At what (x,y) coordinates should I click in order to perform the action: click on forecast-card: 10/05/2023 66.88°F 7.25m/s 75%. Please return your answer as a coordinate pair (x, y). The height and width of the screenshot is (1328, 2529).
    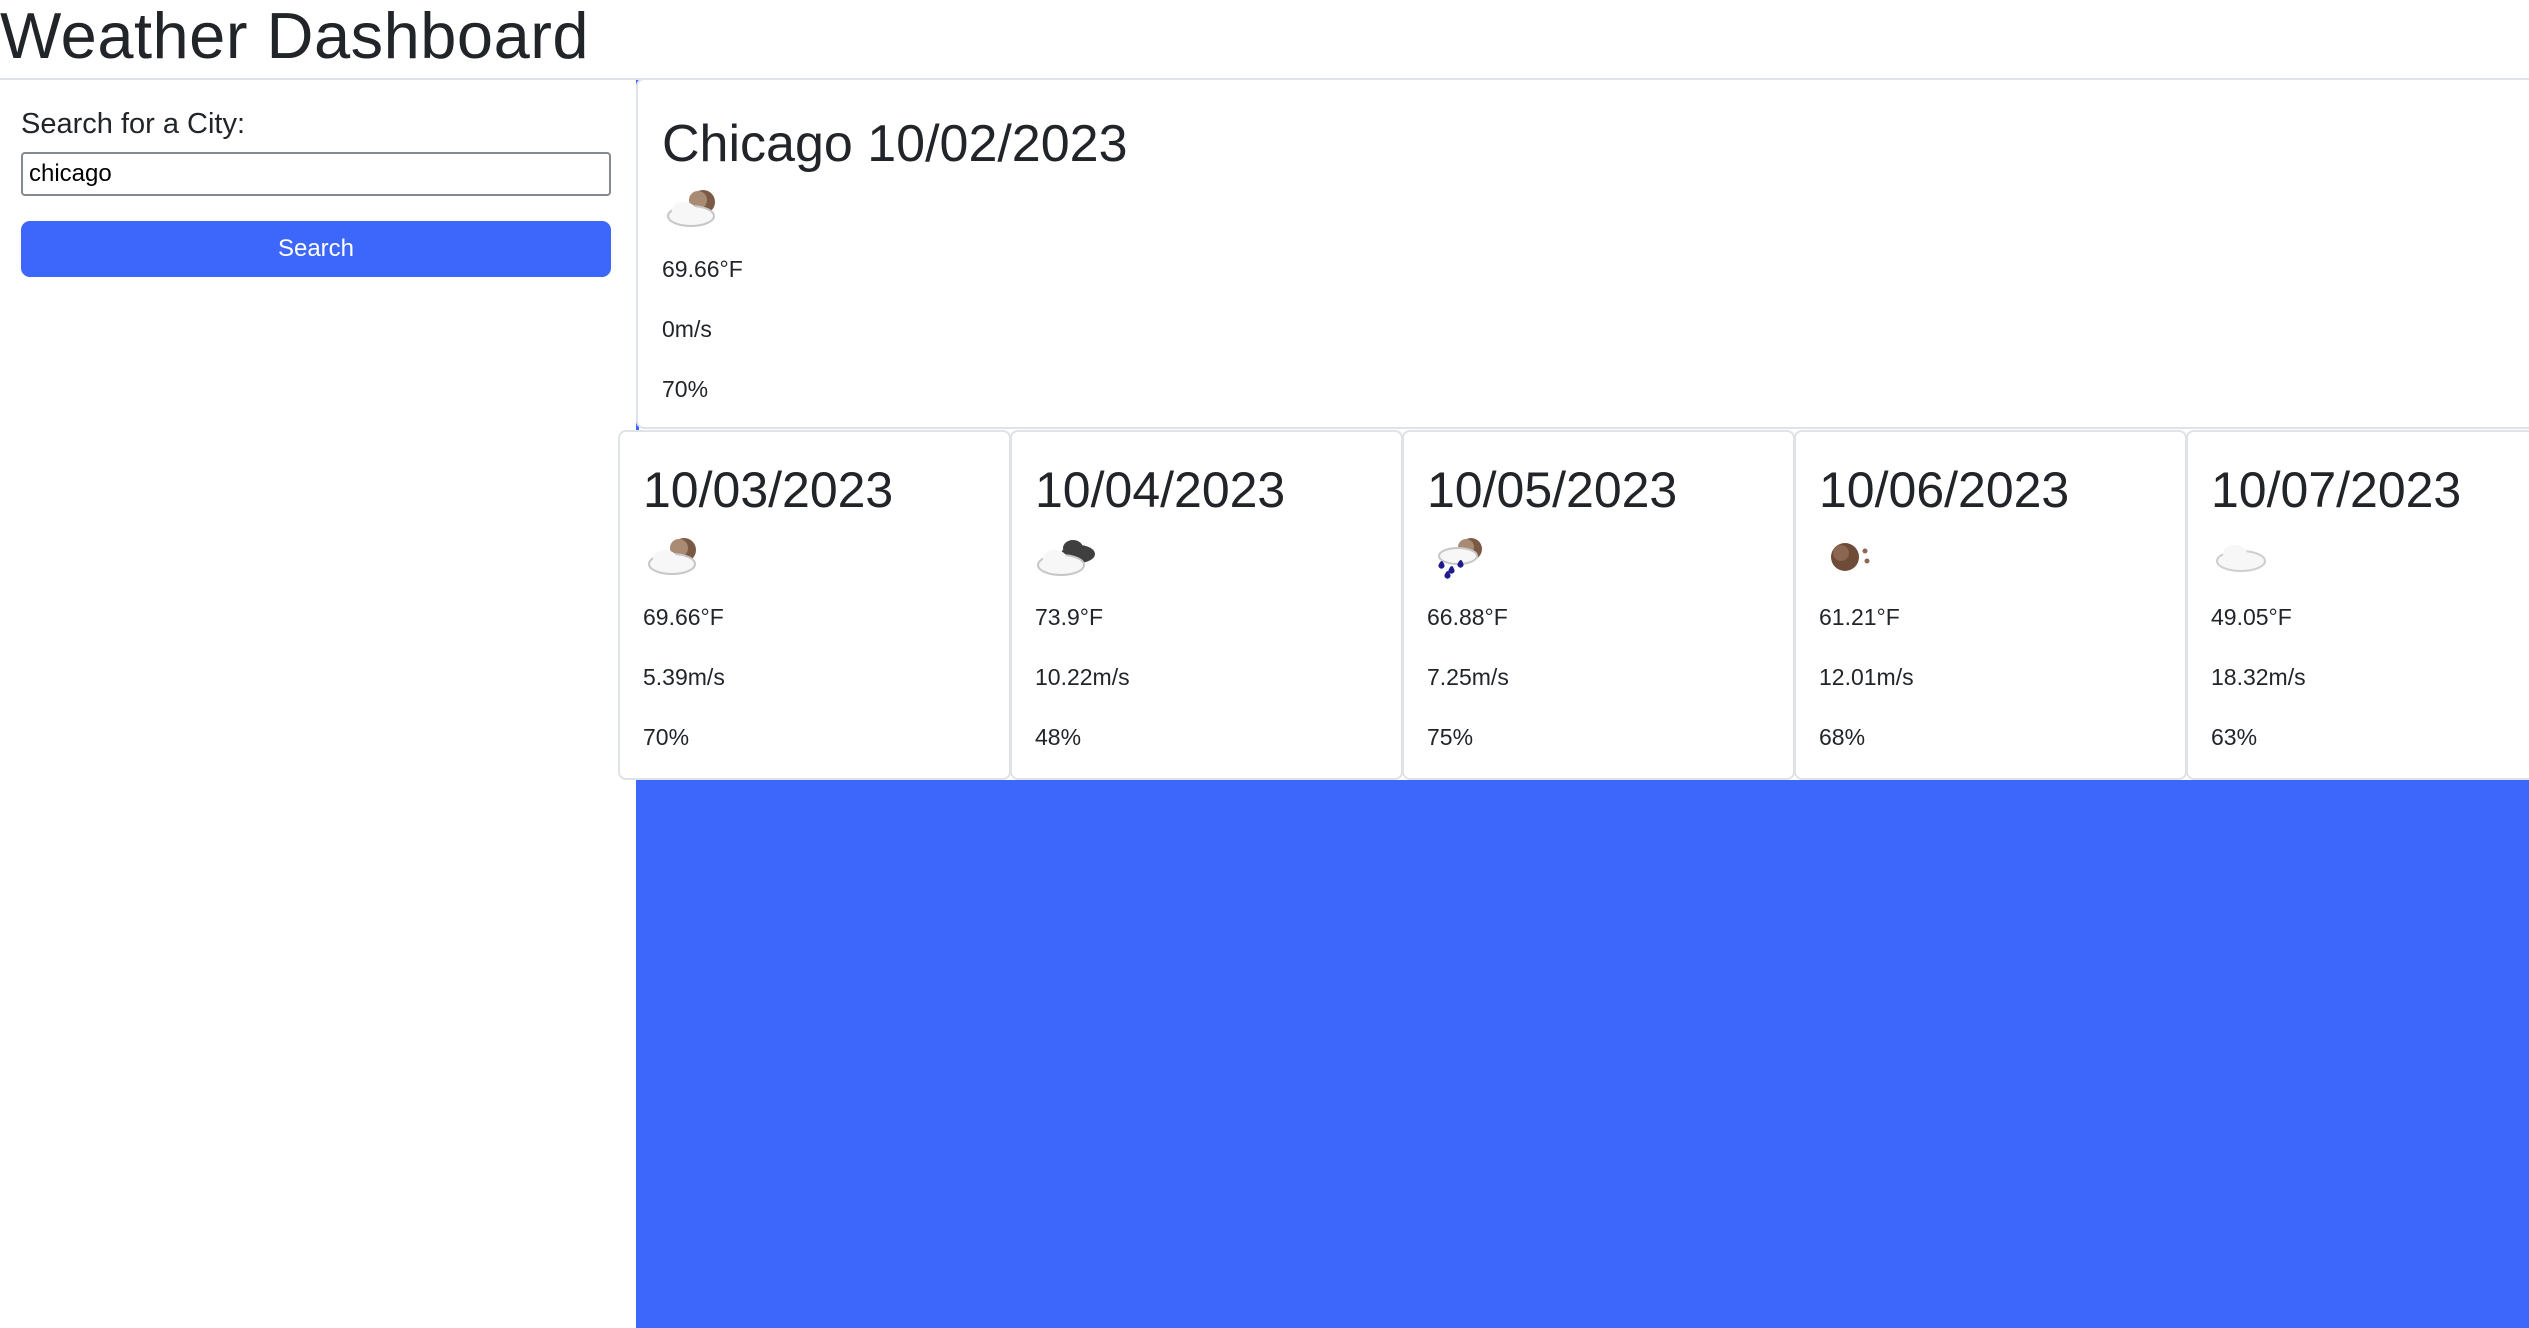
    Looking at the image, I should click on (1598, 605).